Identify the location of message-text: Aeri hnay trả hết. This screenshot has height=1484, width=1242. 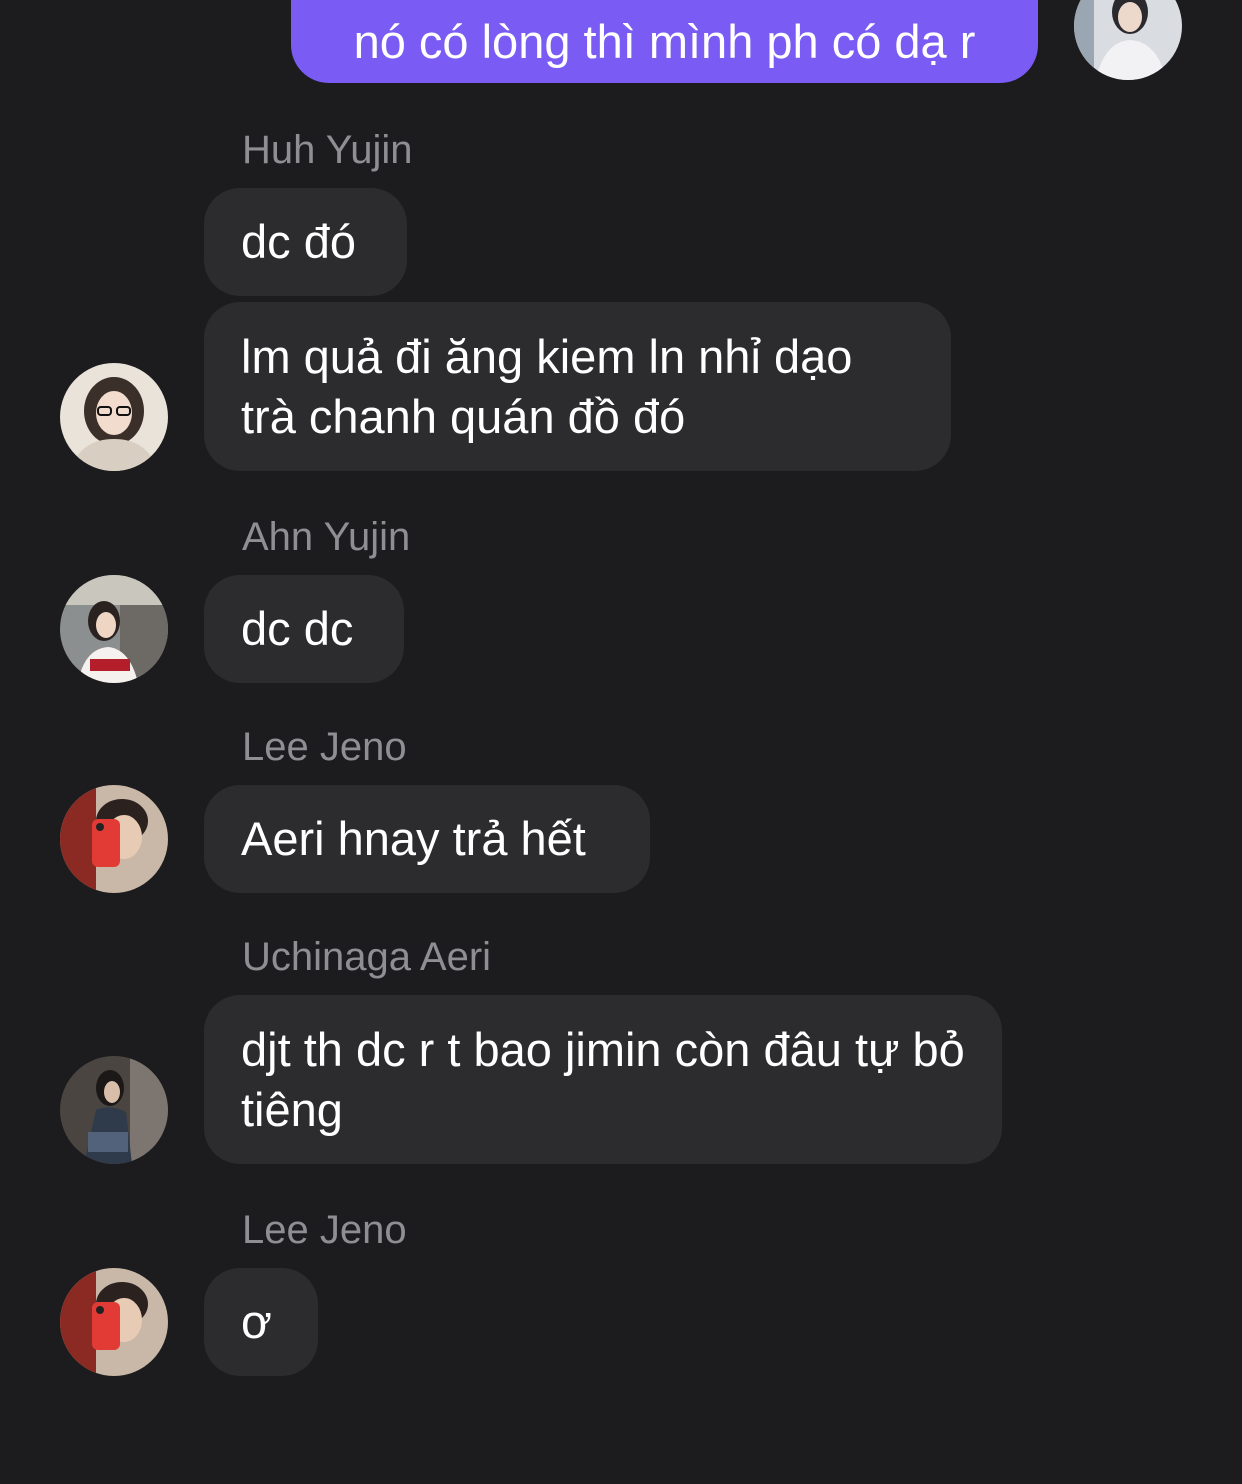
(413, 838).